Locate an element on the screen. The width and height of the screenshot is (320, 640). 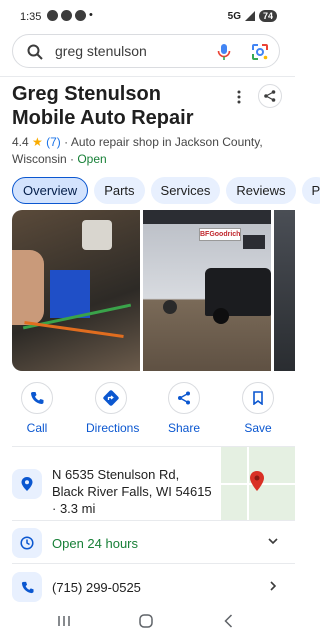
status-bar: 1:35 • 5G 74 is located at coordinates (147, 17).